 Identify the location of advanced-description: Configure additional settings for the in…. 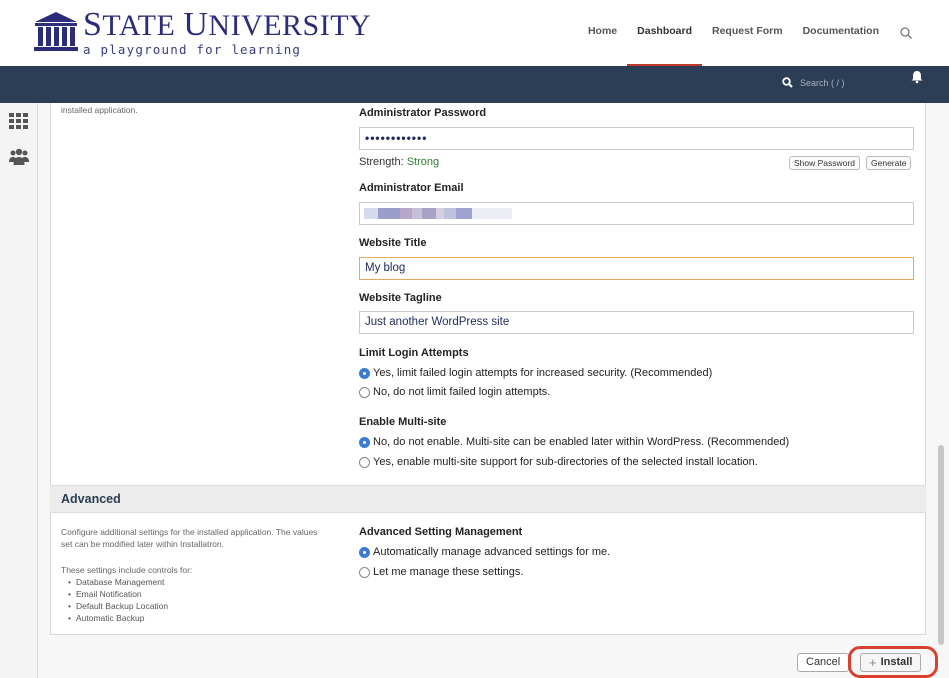
(189, 538).